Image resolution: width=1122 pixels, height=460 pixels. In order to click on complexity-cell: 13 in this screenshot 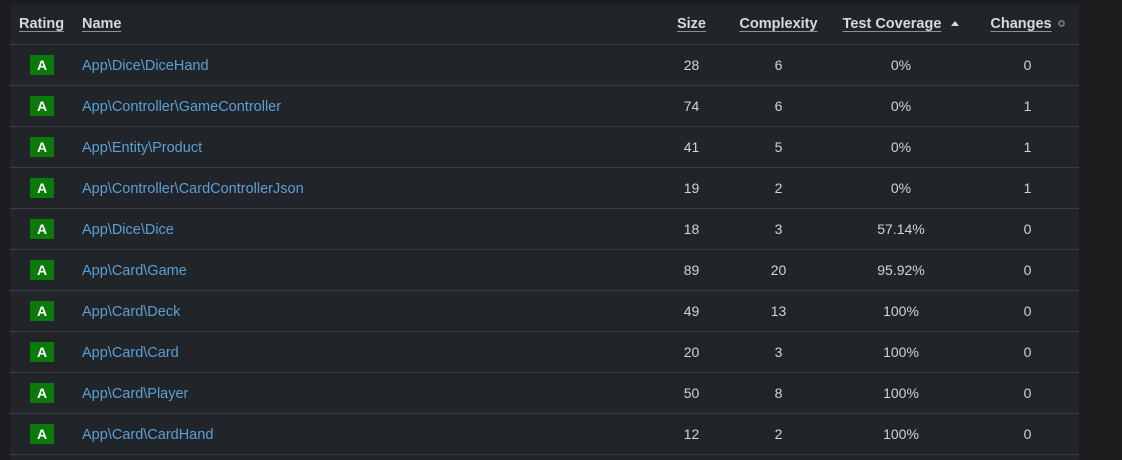, I will do `click(778, 311)`.